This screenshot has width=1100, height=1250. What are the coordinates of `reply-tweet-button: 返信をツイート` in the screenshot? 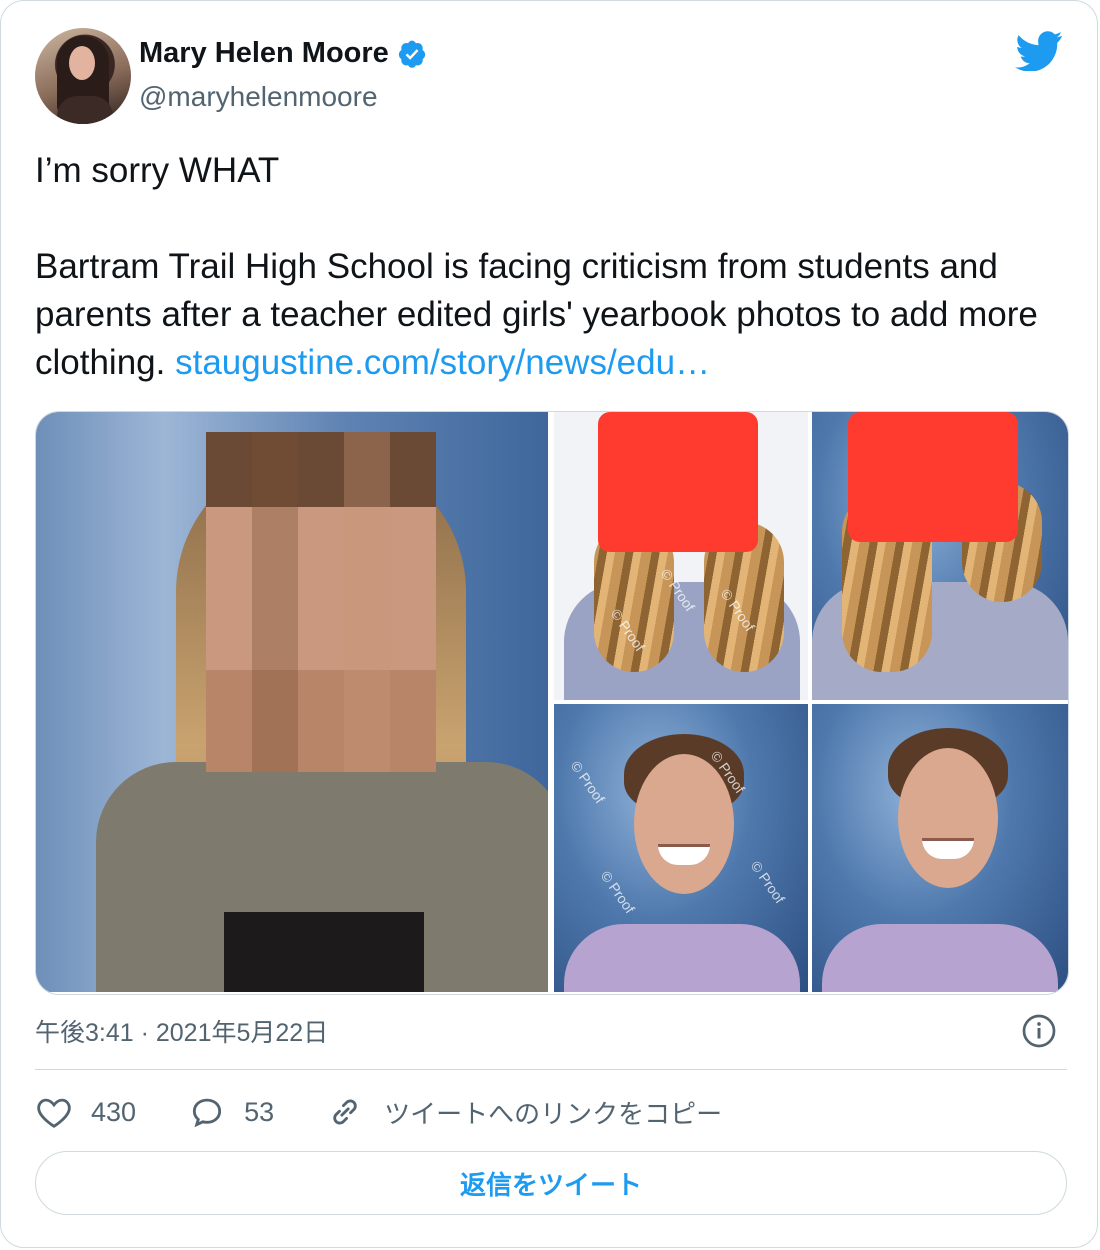 It's located at (551, 1183).